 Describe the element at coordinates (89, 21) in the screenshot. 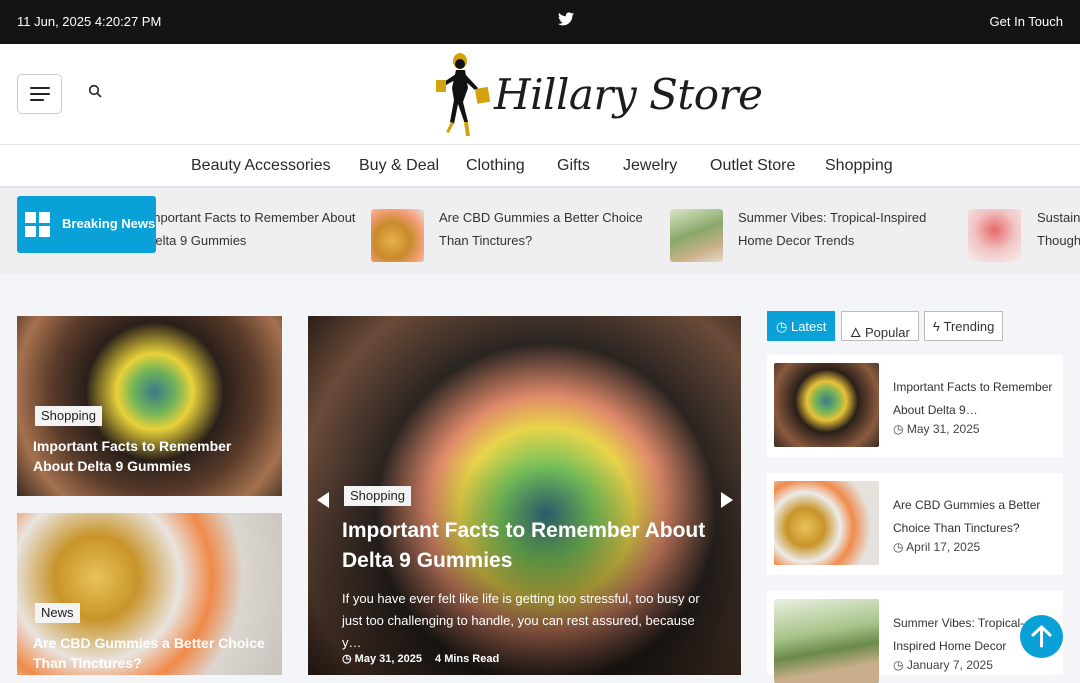

I see `current-datetime: 11 Jun, 2025 4:20:27 PM` at that location.